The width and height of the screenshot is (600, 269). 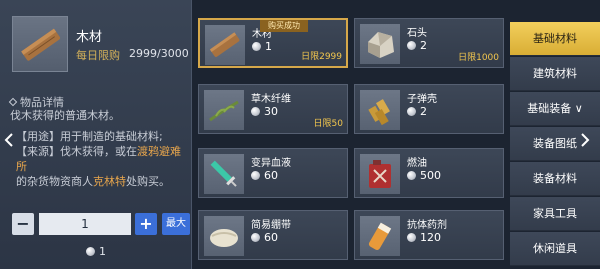 I want to click on source-text-3: 处购买。, so click(x=148, y=181).